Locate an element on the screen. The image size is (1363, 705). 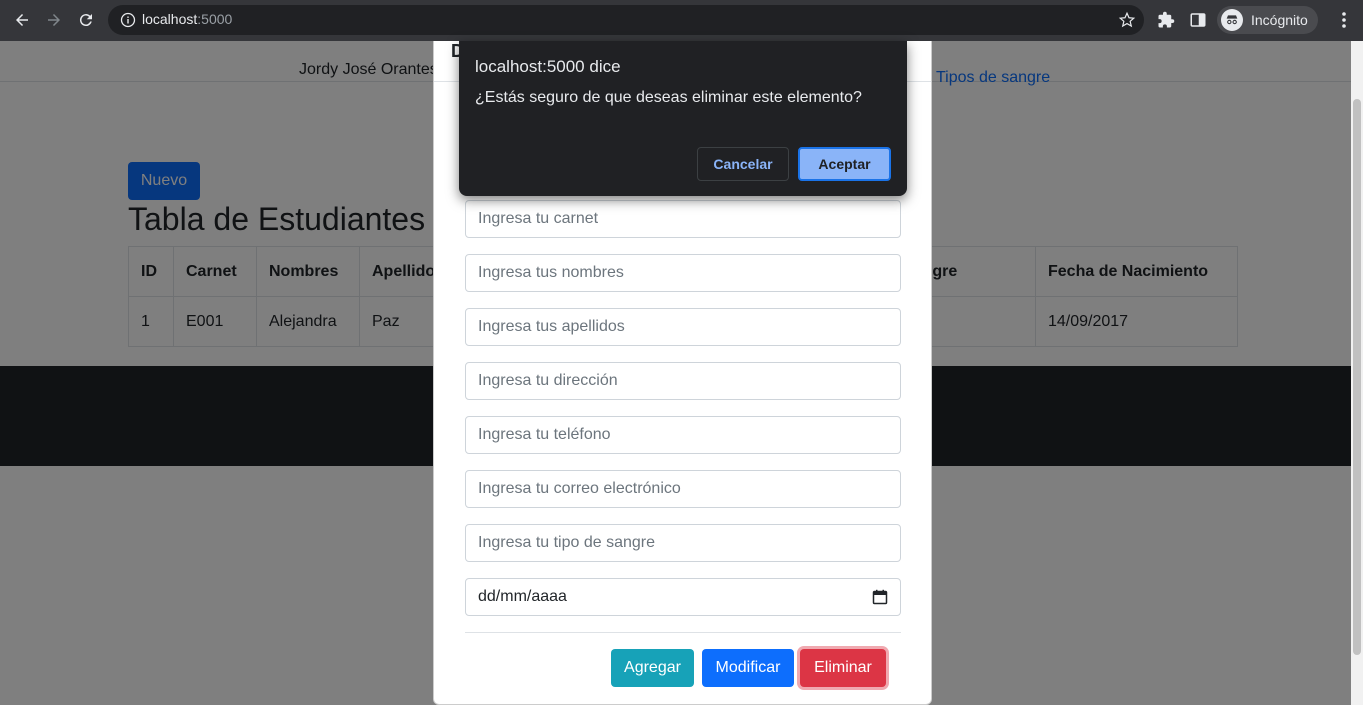
direccion-input is located at coordinates (683, 381).